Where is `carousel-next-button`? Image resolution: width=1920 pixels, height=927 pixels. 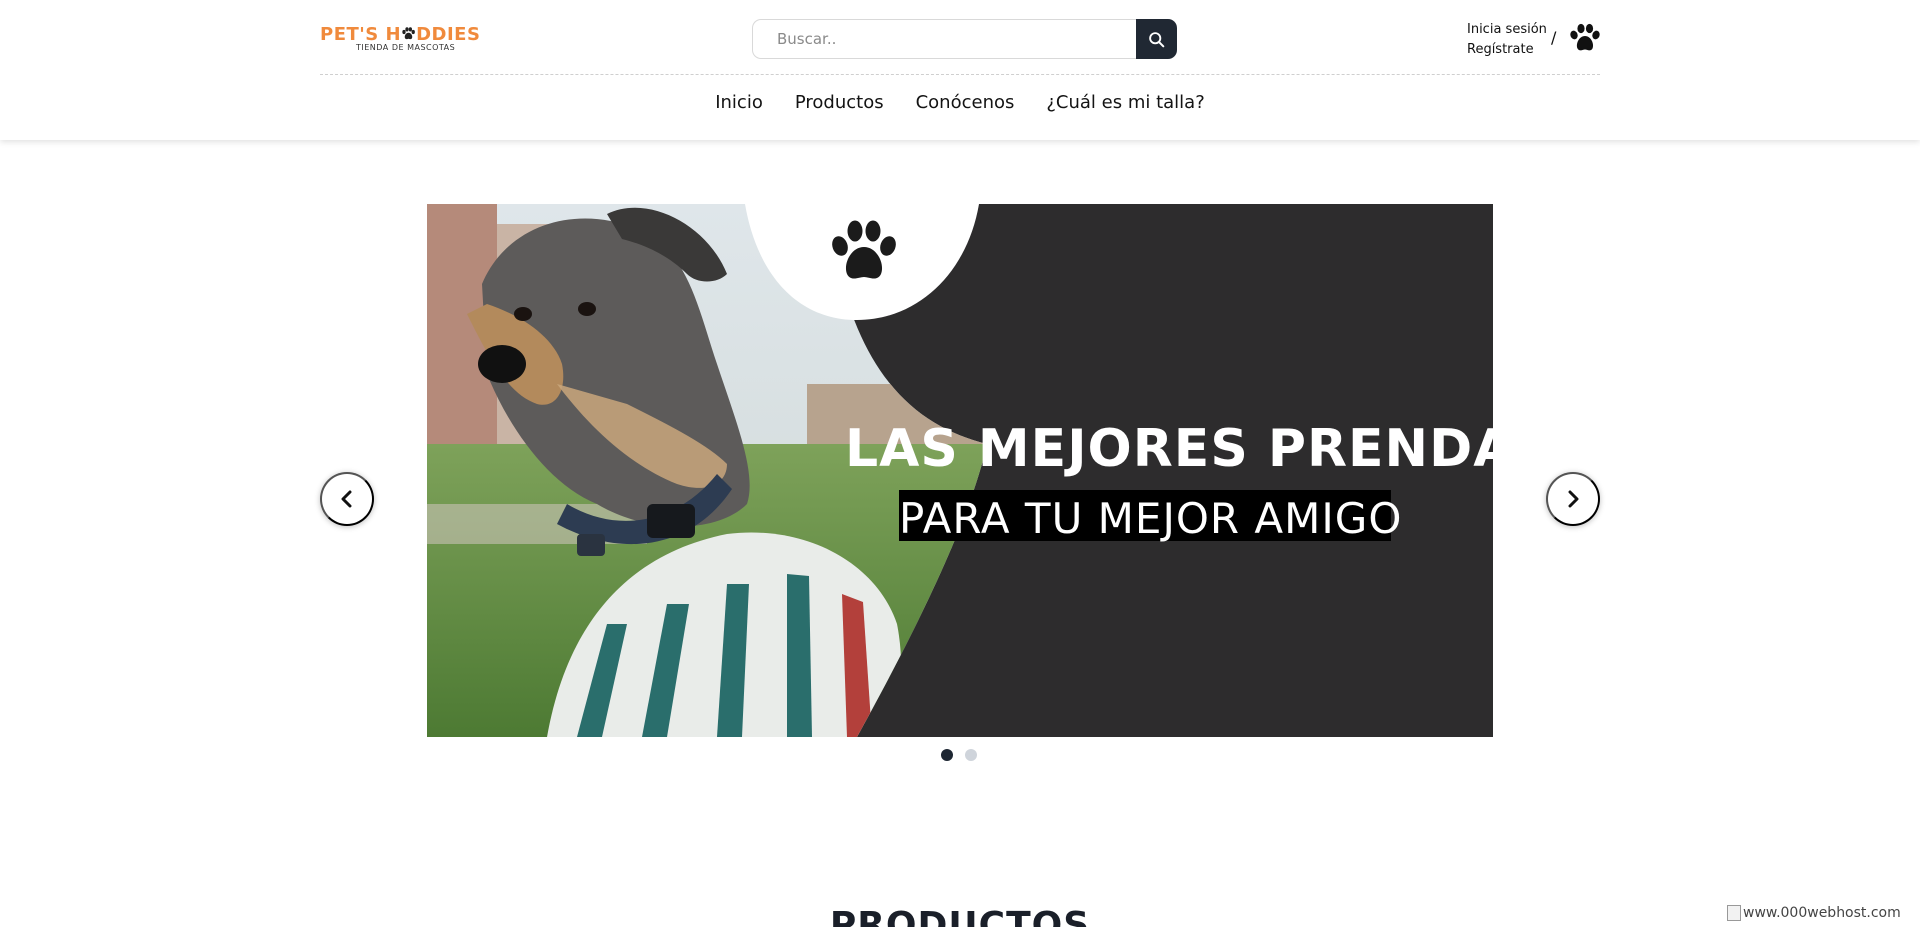
carousel-next-button is located at coordinates (1573, 499).